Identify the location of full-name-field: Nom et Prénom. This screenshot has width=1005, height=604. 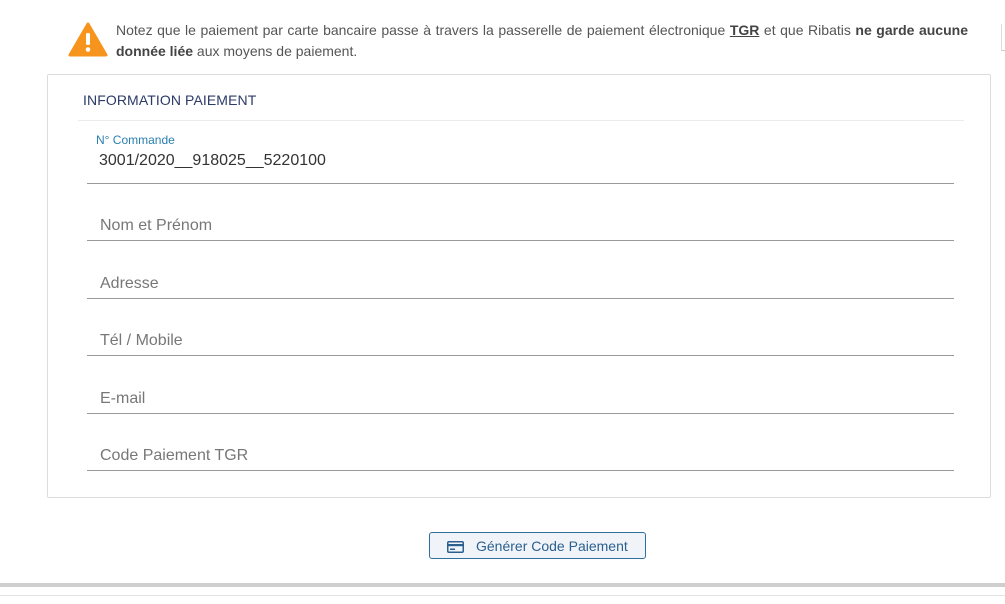
(520, 212).